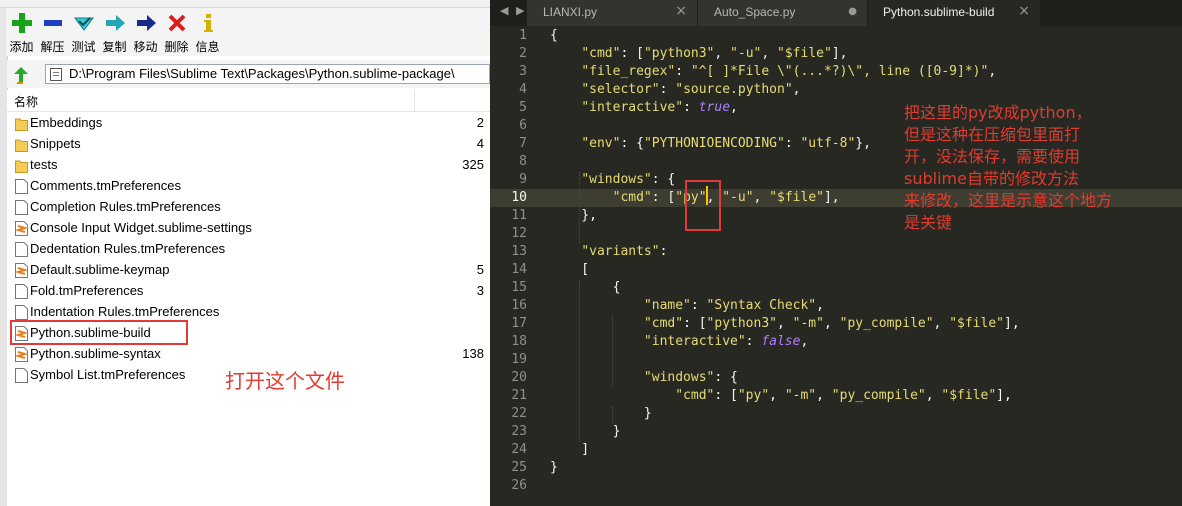  I want to click on test-button: 测试, so click(83, 32).